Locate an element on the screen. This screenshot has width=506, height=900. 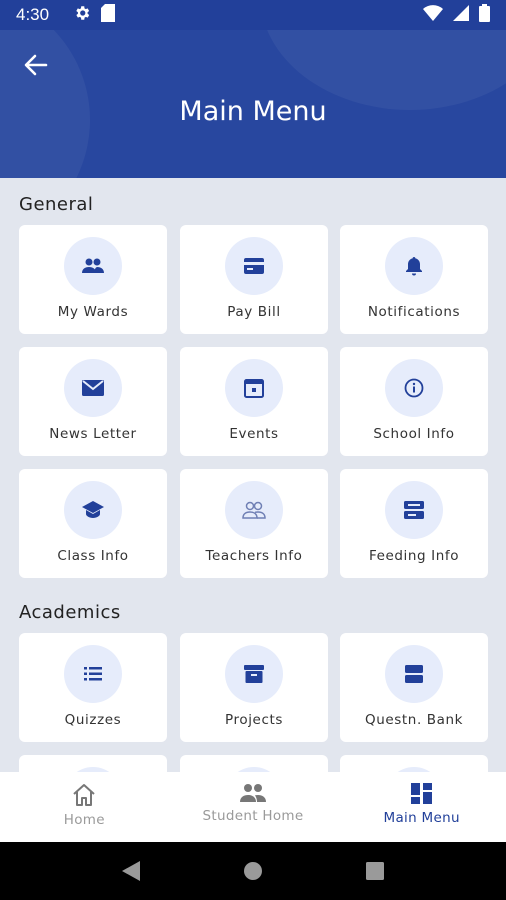
food-tray-icon is located at coordinates (414, 510).